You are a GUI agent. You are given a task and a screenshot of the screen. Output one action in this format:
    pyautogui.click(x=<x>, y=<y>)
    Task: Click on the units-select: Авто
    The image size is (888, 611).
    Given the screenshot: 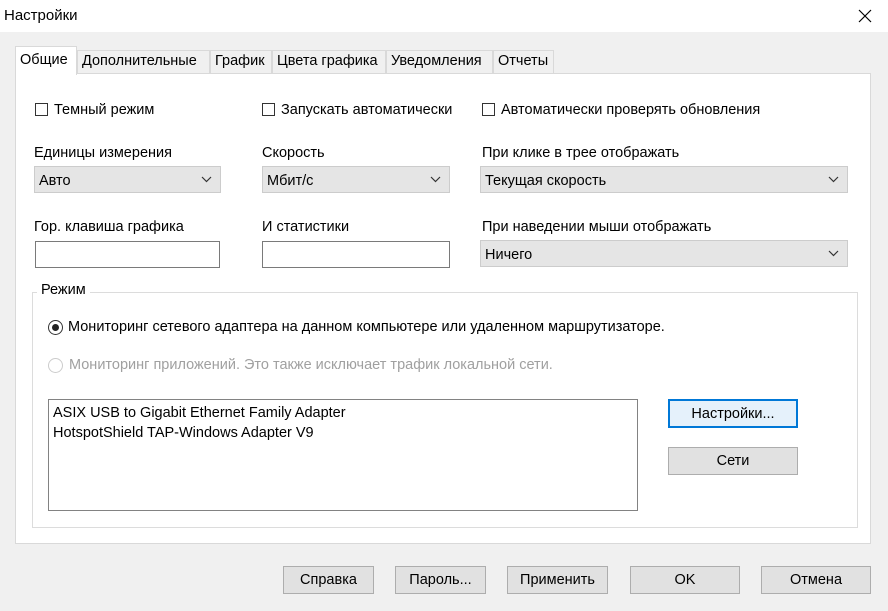 What is the action you would take?
    pyautogui.click(x=127, y=179)
    